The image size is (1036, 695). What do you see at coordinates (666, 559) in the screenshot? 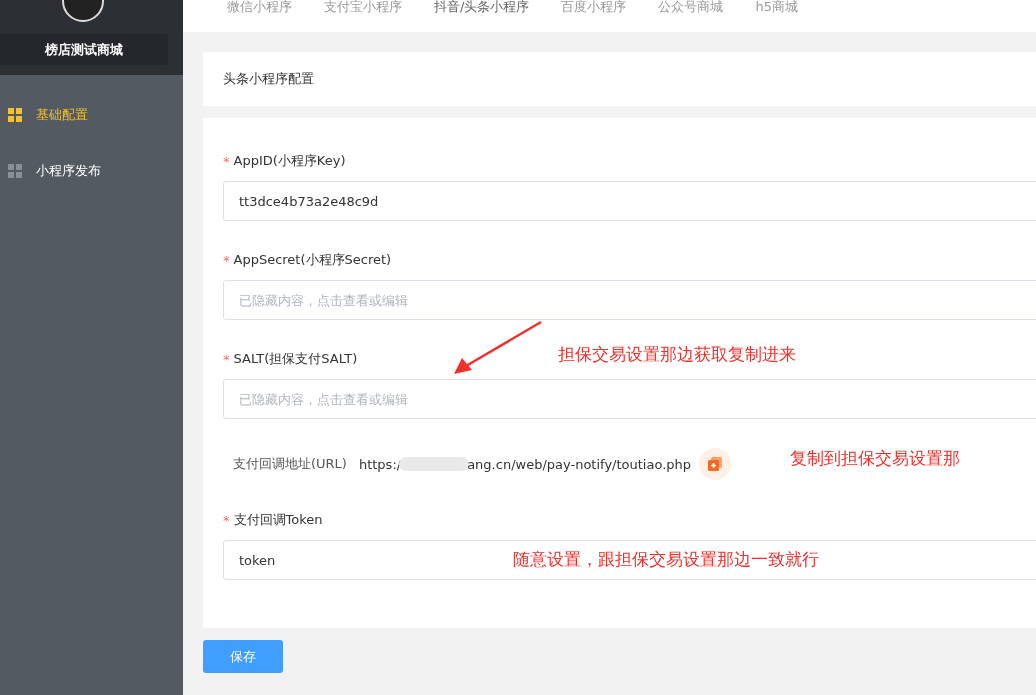
I see `annotation-text: 随意设置，跟担保交易设置那边一致就行` at bounding box center [666, 559].